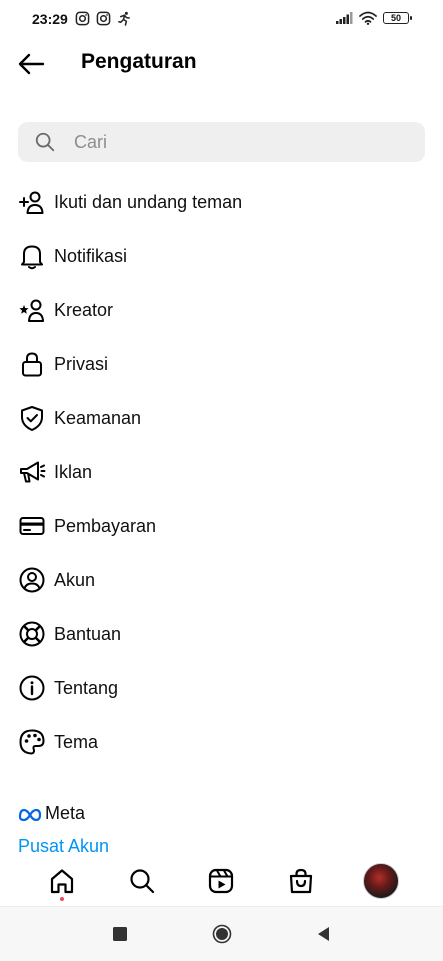 Image resolution: width=443 pixels, height=961 pixels. Describe the element at coordinates (30, 814) in the screenshot. I see `meta-logo-icon` at that location.